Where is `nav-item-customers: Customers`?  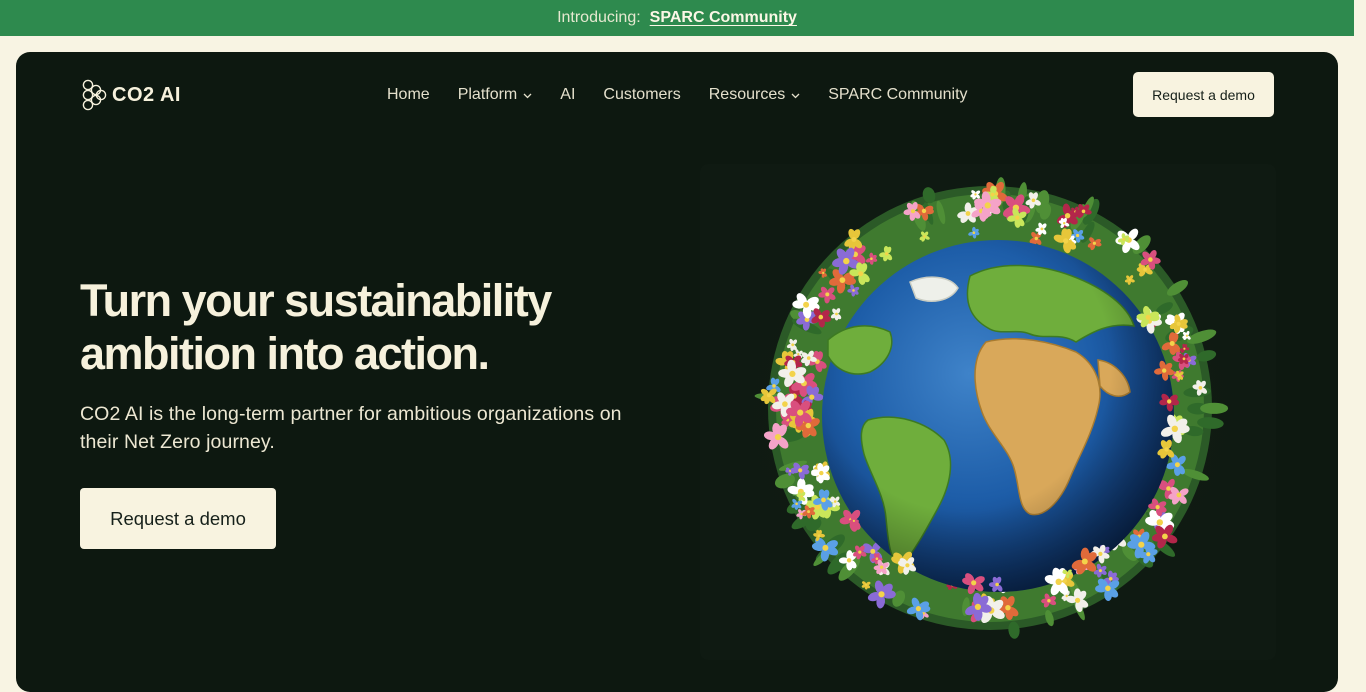
nav-item-customers: Customers is located at coordinates (641, 95).